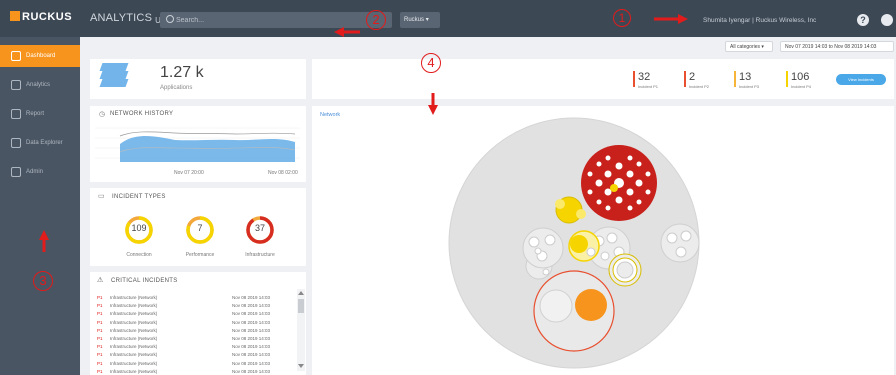 Image resolution: width=896 pixels, height=375 pixels. What do you see at coordinates (431, 63) in the screenshot?
I see `annotation-4: 4` at bounding box center [431, 63].